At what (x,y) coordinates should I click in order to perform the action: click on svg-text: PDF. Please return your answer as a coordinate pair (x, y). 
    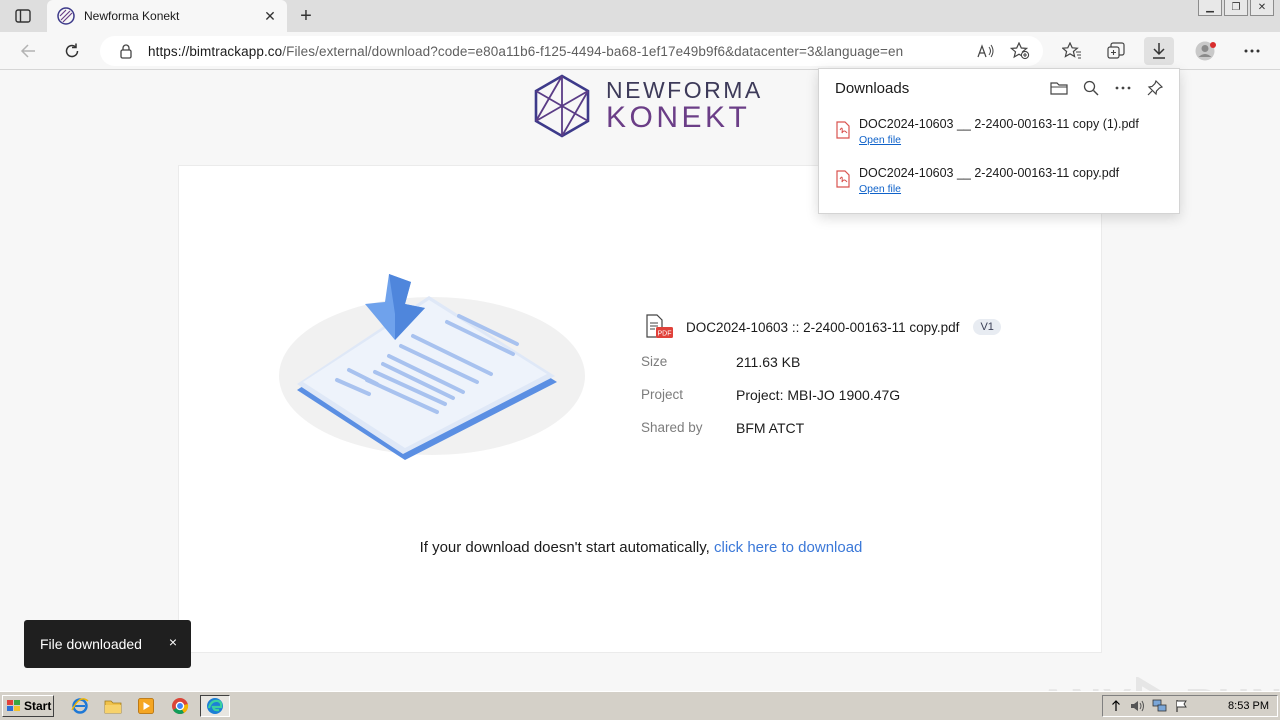
    Looking at the image, I should click on (665, 334).